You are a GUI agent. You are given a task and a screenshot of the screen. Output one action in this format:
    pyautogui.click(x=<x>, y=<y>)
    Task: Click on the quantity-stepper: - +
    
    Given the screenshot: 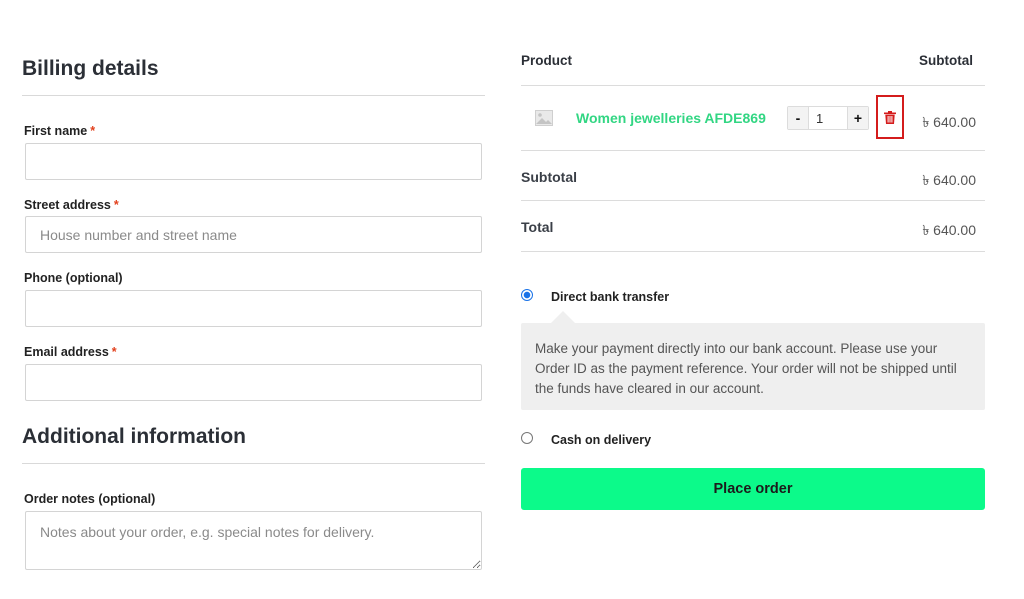 What is the action you would take?
    pyautogui.click(x=828, y=118)
    